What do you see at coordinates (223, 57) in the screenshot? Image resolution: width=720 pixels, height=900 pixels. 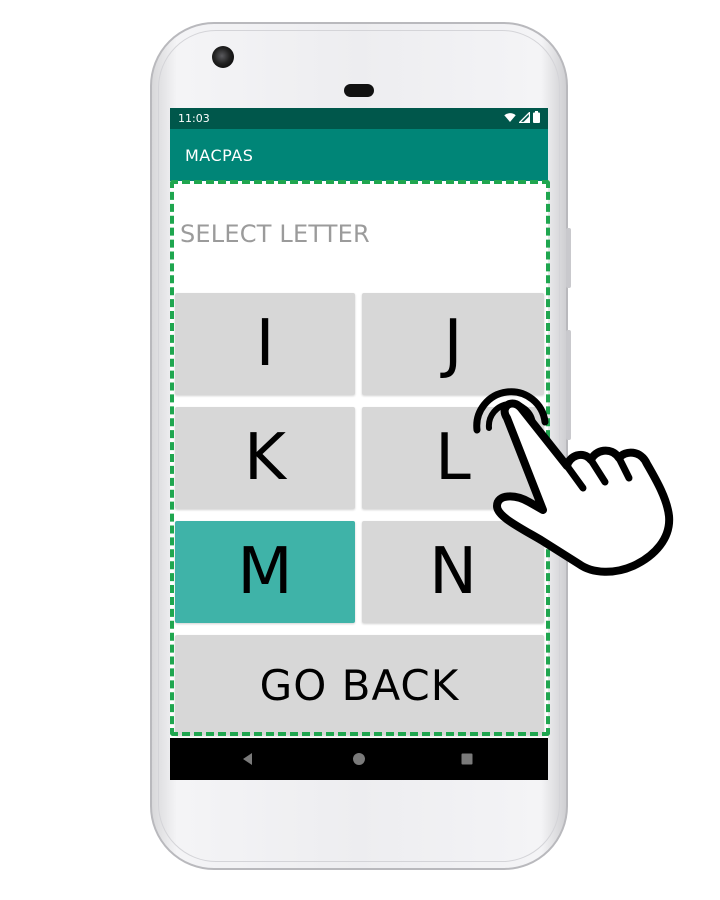 I see `front-camera` at bounding box center [223, 57].